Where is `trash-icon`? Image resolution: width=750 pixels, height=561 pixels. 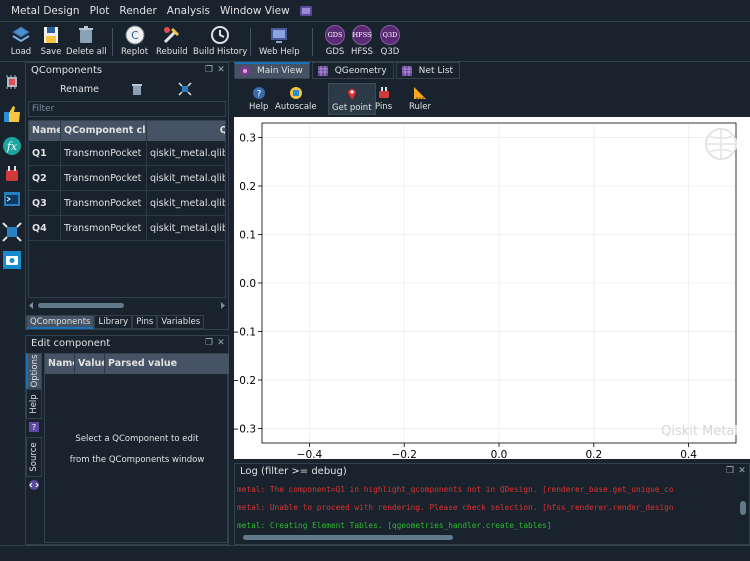
trash-icon is located at coordinates (137, 89).